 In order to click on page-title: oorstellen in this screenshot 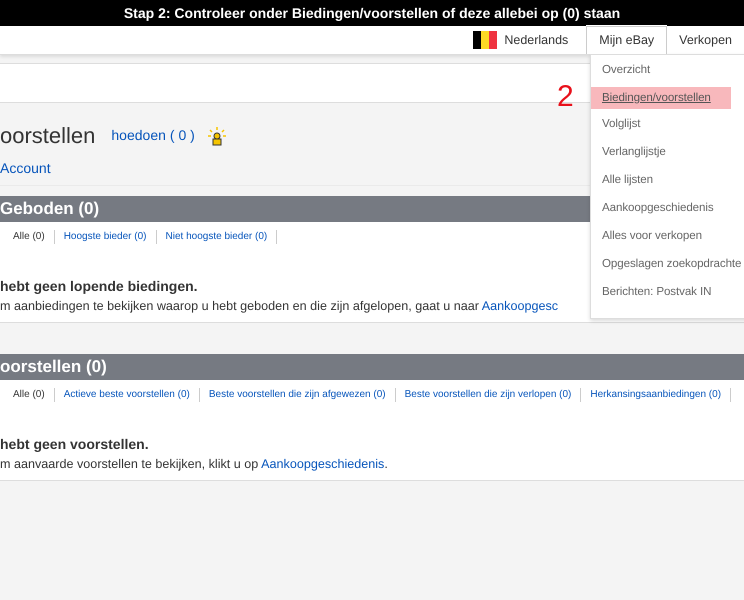, I will do `click(48, 136)`.